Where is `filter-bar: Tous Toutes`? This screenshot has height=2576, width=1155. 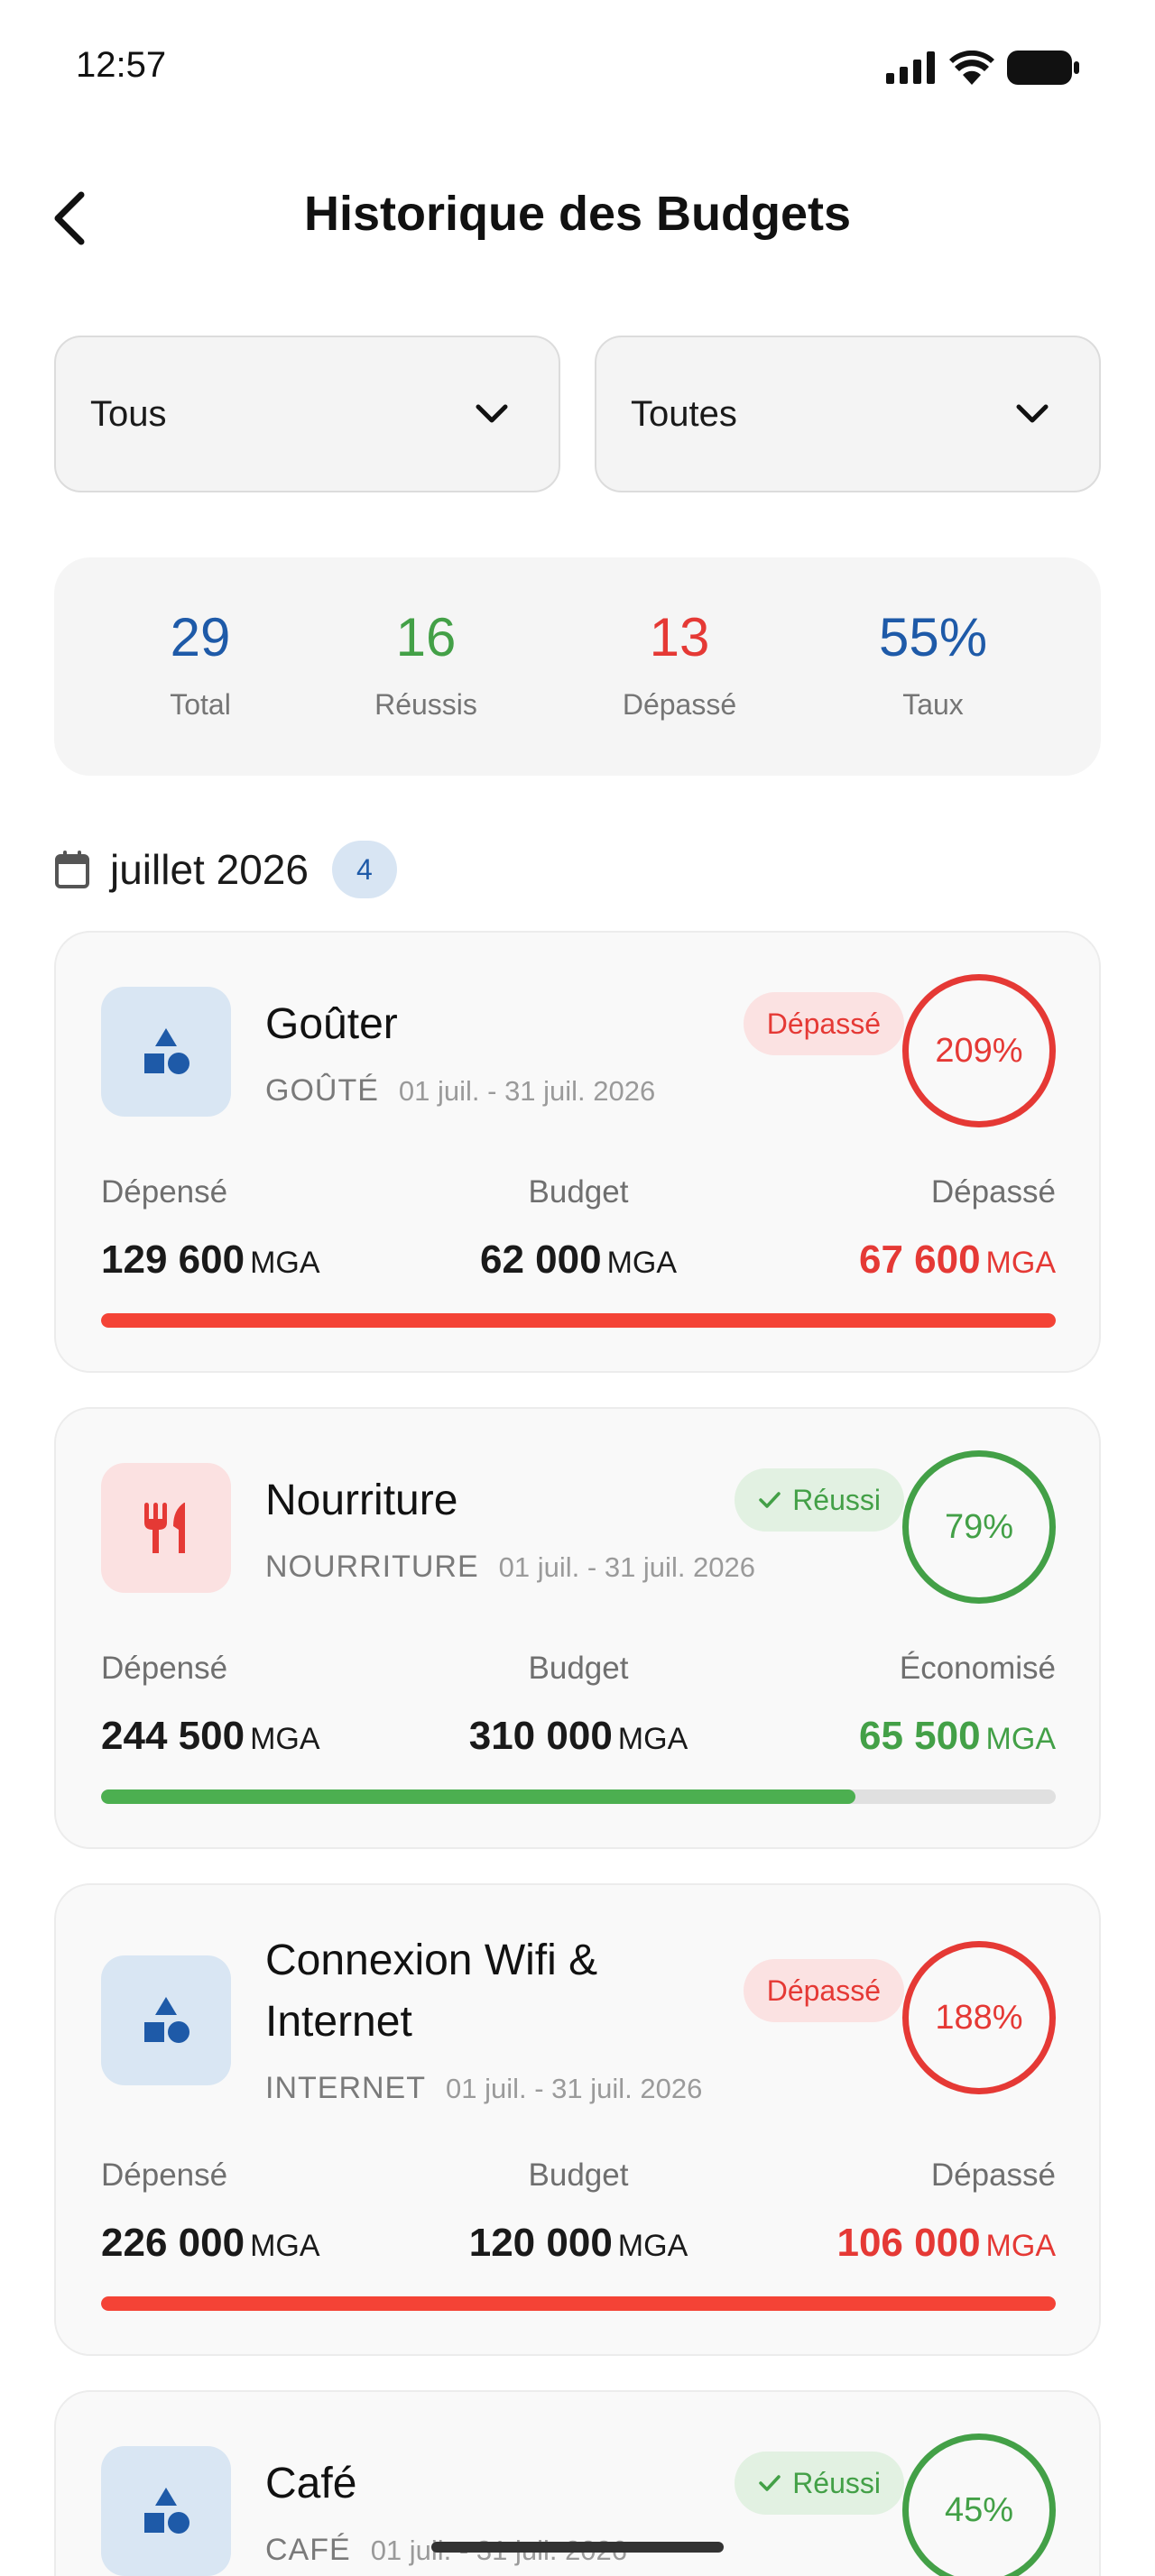 filter-bar: Tous Toutes is located at coordinates (577, 414).